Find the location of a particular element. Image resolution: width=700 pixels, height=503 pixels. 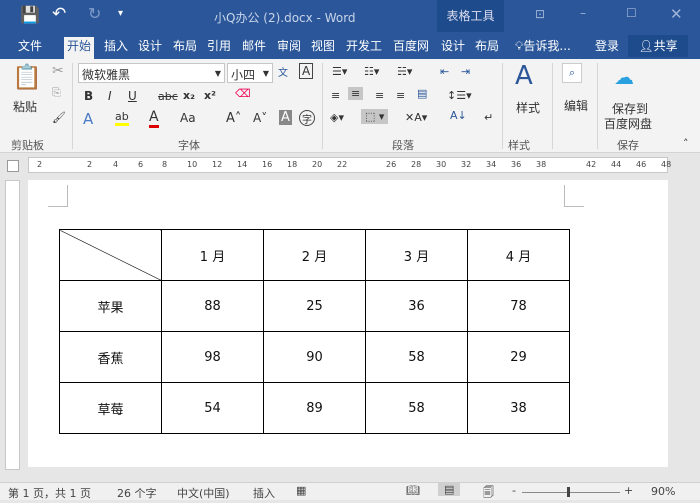

table-cell: 4 月 is located at coordinates (518, 255).